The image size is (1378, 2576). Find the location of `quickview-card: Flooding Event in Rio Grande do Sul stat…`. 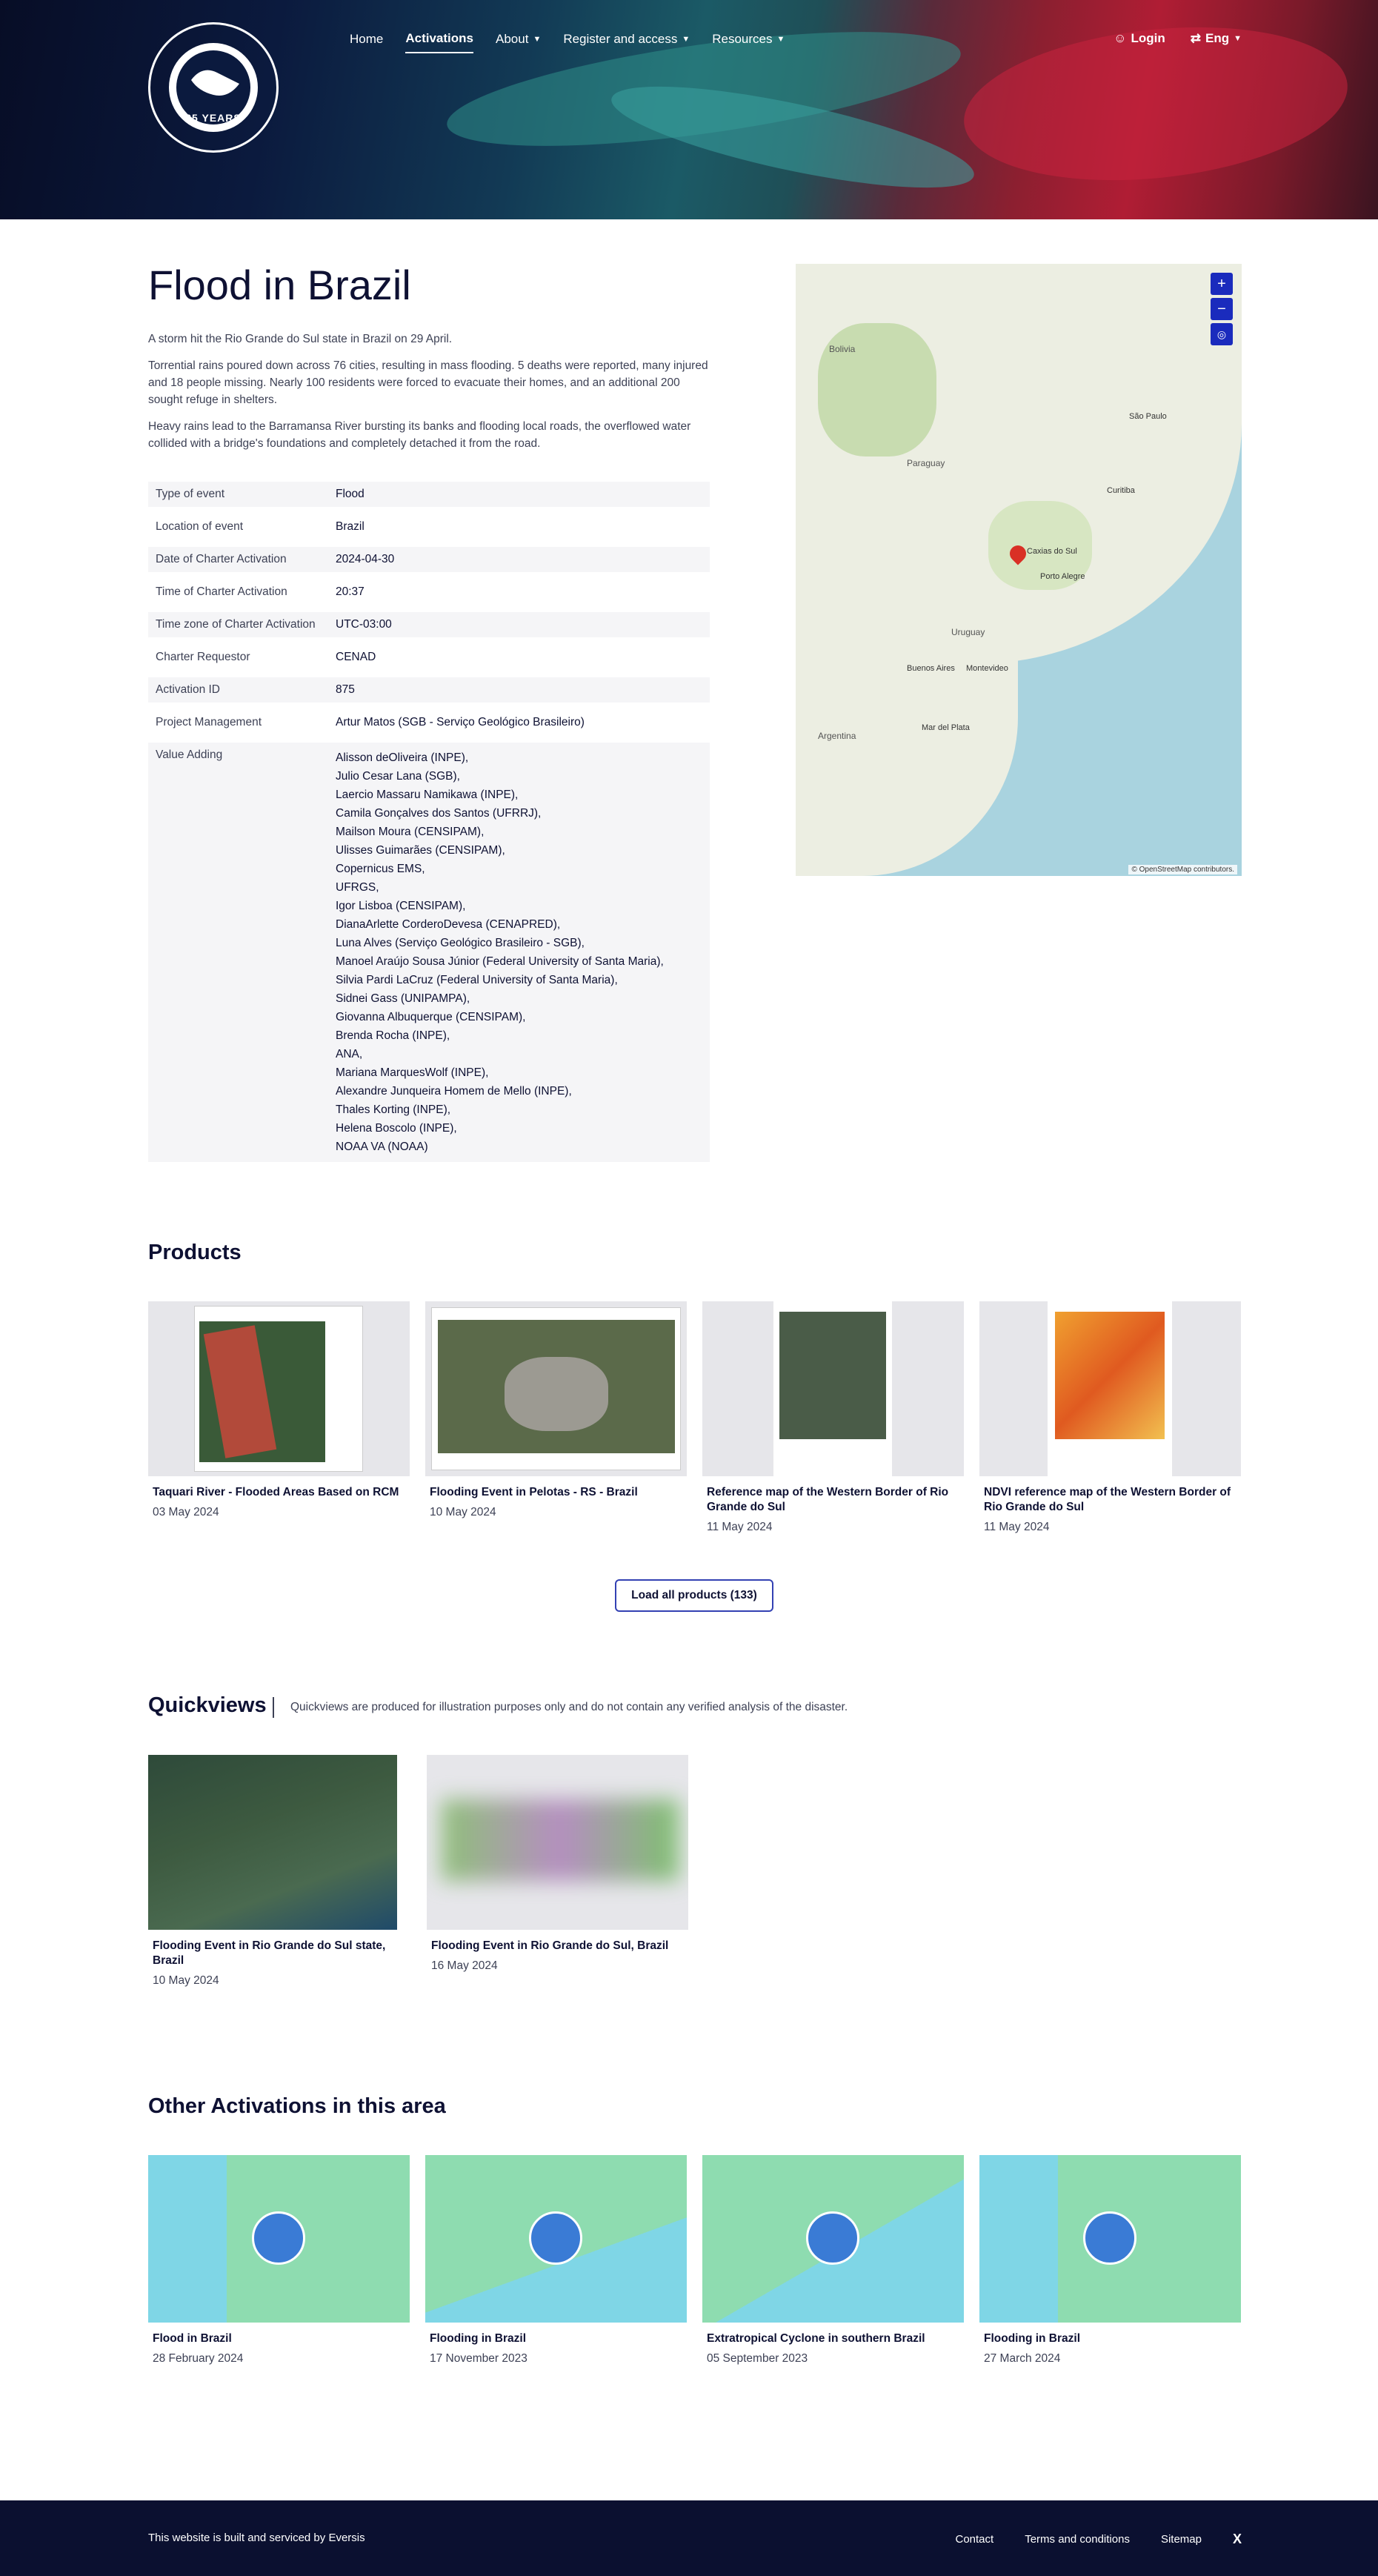

quickview-card: Flooding Event in Rio Grande do Sul stat… is located at coordinates (272, 1872).